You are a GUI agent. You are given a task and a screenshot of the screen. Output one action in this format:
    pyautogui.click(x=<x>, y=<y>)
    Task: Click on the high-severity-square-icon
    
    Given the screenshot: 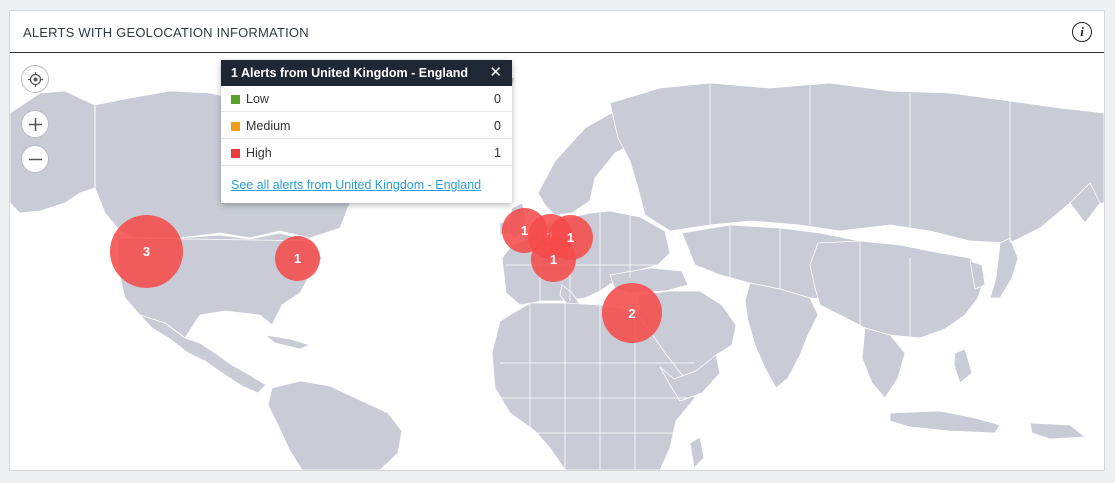 What is the action you would take?
    pyautogui.click(x=235, y=153)
    